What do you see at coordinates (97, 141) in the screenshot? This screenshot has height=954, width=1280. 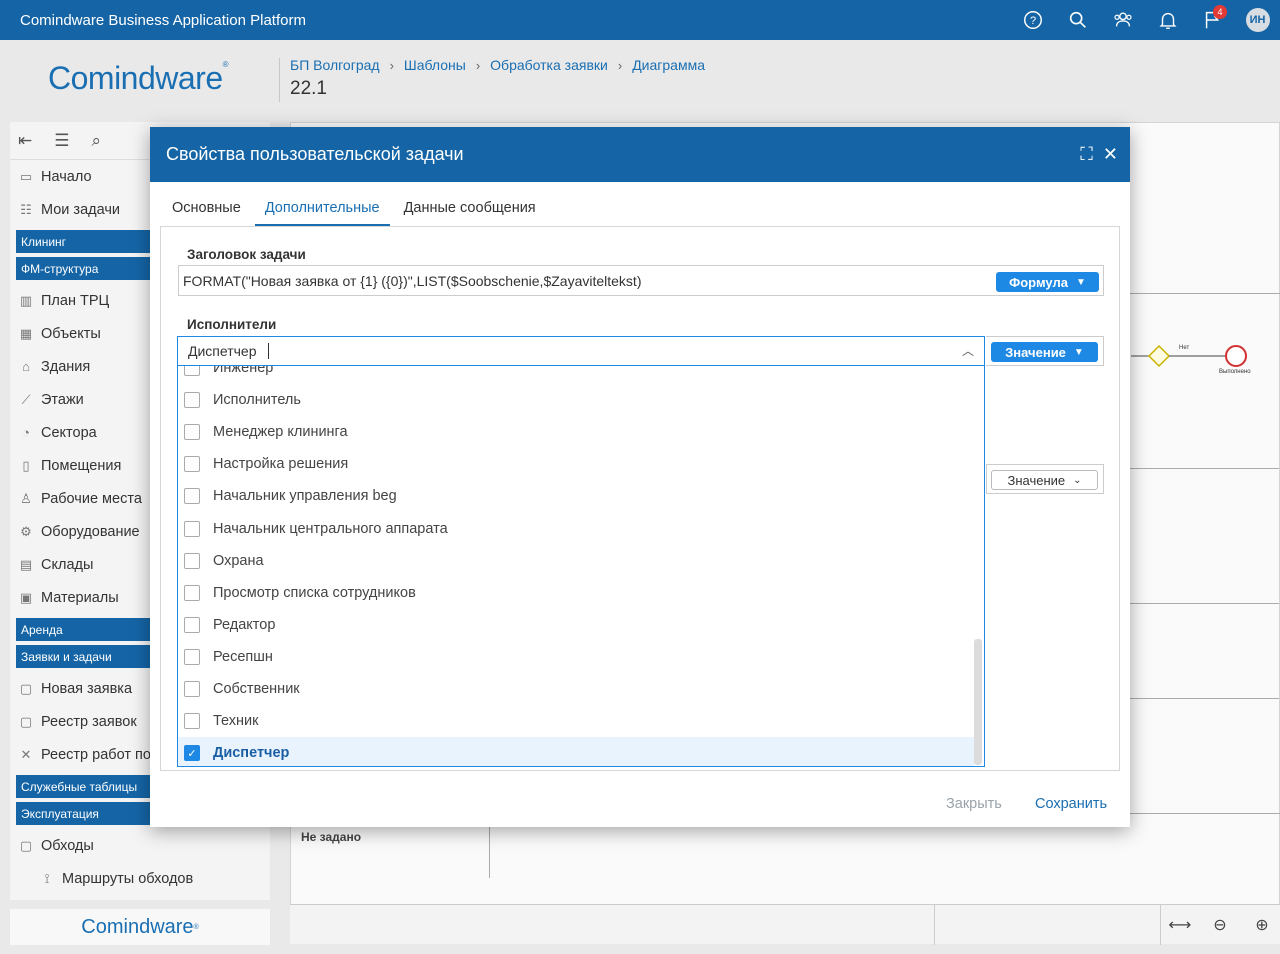 I see `search-icon: ⌕` at bounding box center [97, 141].